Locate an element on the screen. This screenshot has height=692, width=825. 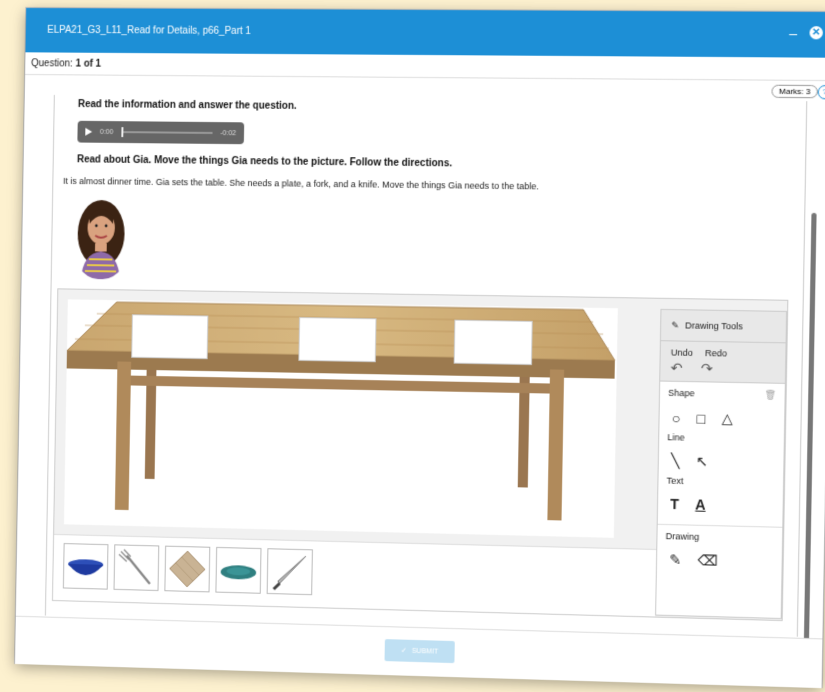
girl-image is located at coordinates (101, 237).